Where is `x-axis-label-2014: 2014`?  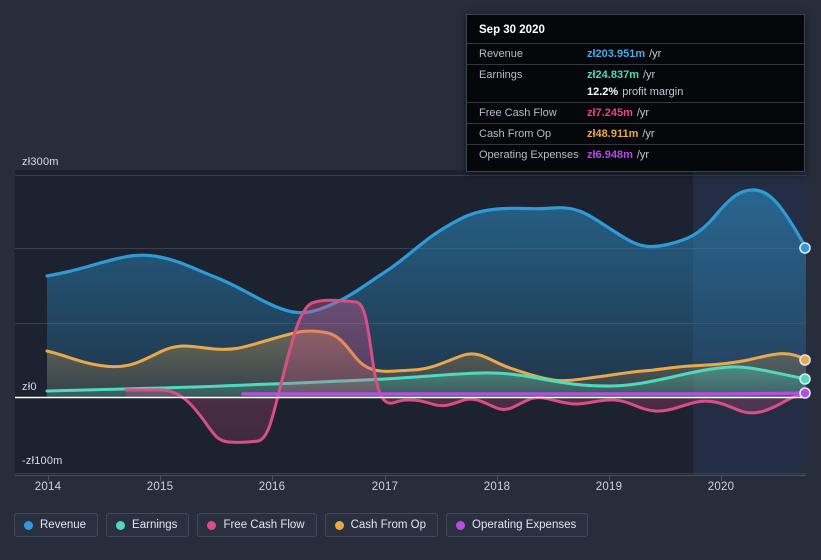 x-axis-label-2014: 2014 is located at coordinates (48, 487).